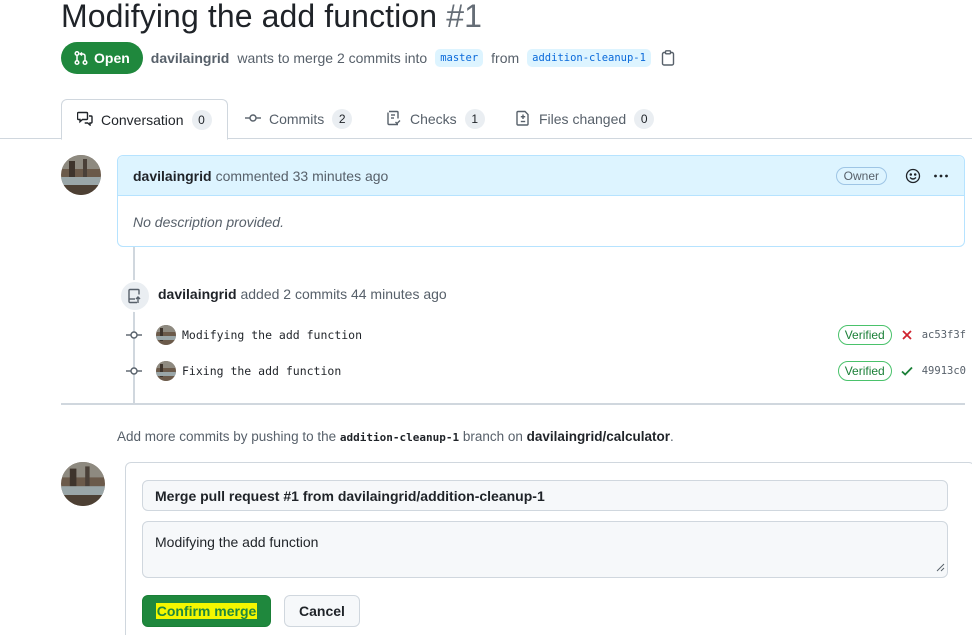 This screenshot has width=972, height=635. I want to click on timeline-divider, so click(513, 404).